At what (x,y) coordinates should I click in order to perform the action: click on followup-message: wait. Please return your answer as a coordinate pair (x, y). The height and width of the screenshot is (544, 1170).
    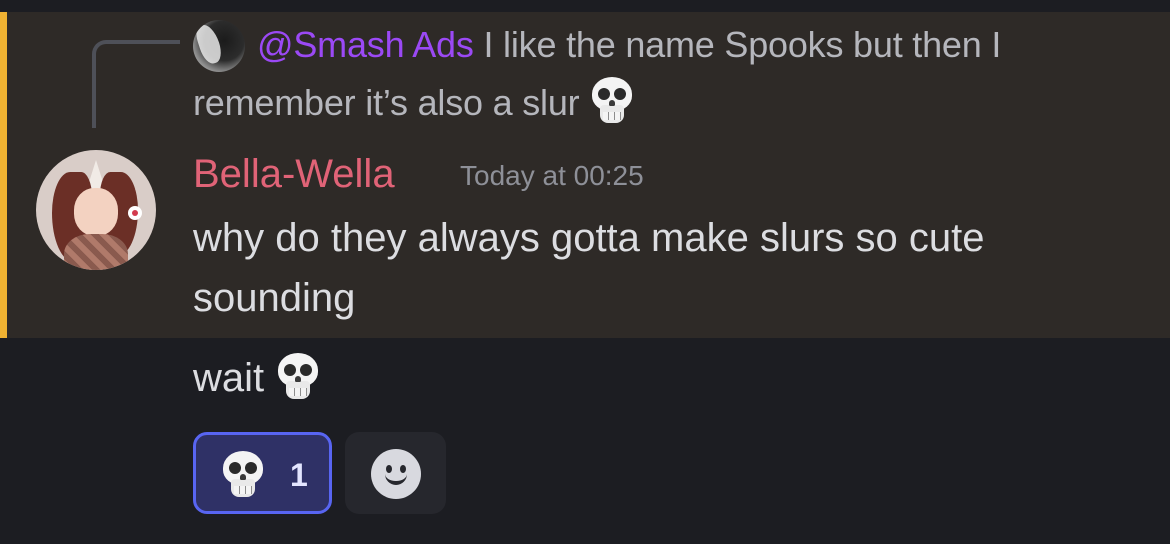
    Looking at the image, I should click on (257, 378).